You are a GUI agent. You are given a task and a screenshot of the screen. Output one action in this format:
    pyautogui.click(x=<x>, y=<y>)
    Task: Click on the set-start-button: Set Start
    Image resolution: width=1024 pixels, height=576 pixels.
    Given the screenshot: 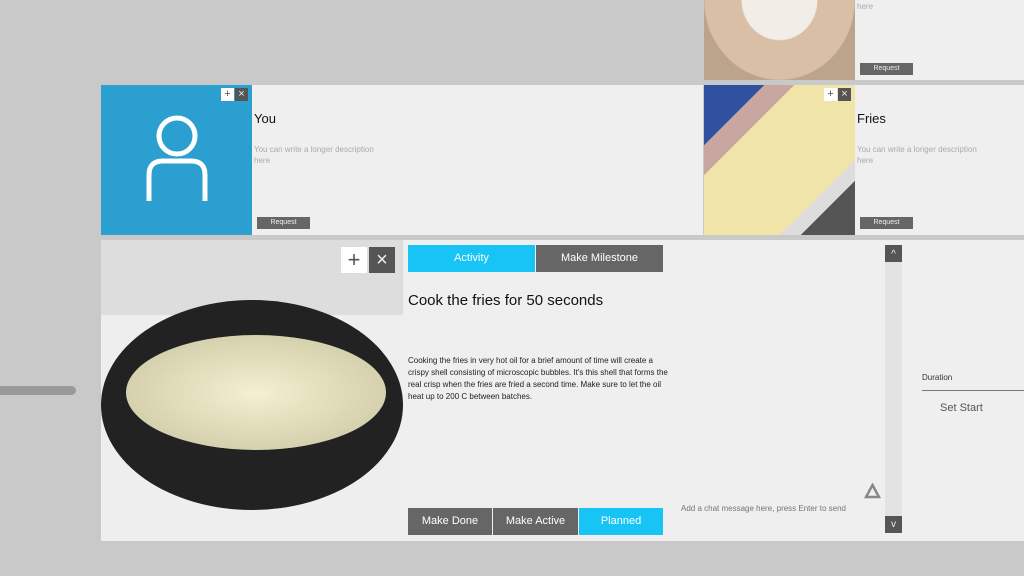 What is the action you would take?
    pyautogui.click(x=961, y=408)
    